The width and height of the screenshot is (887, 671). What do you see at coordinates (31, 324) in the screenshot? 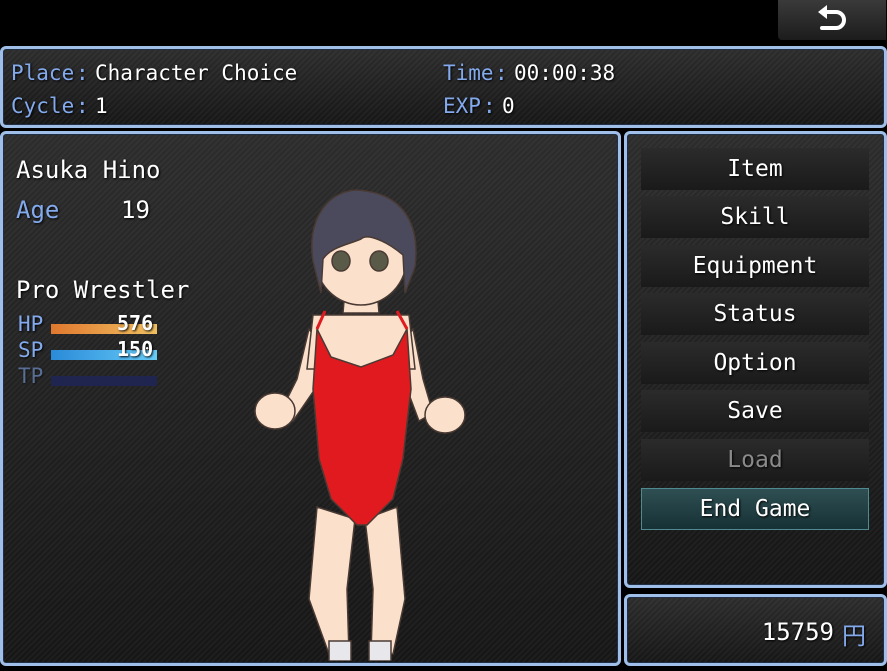
I see `hp-label: HP` at bounding box center [31, 324].